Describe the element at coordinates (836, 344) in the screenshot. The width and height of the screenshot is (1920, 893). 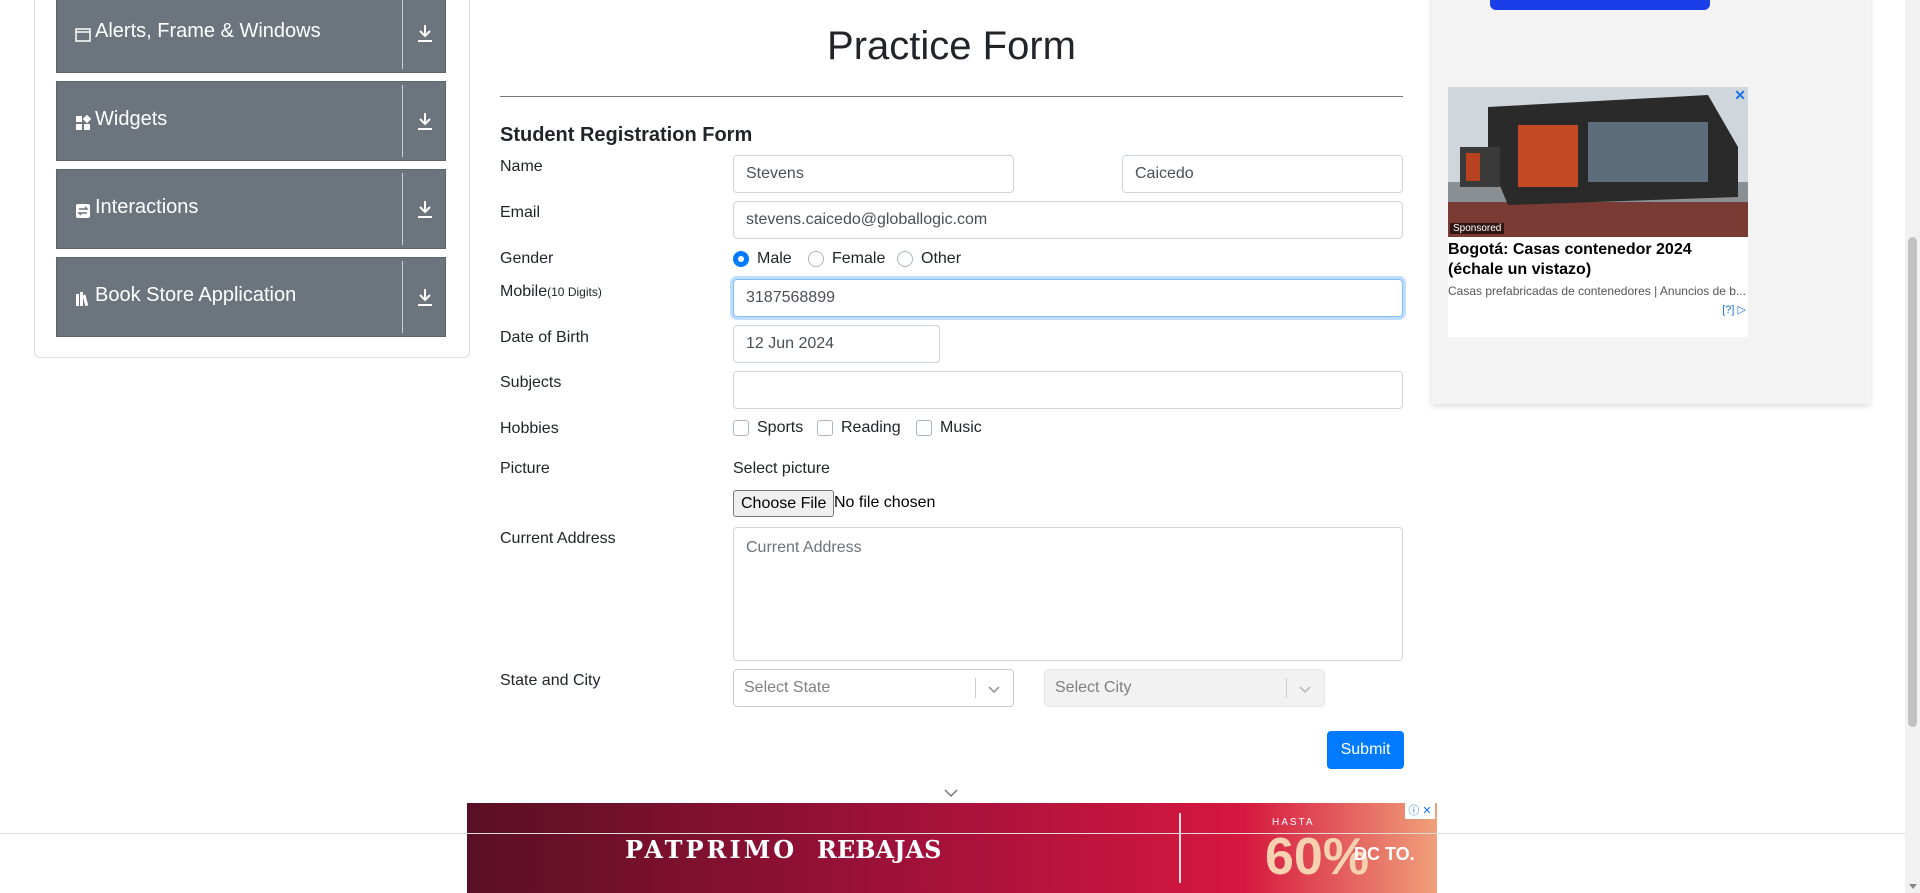
I see `date-of-birth-input: 12 Jun 2024` at that location.